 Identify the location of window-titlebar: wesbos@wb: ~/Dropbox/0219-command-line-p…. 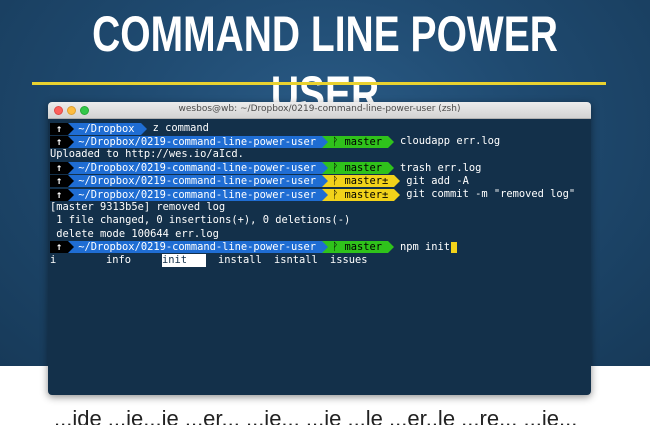
(319, 110).